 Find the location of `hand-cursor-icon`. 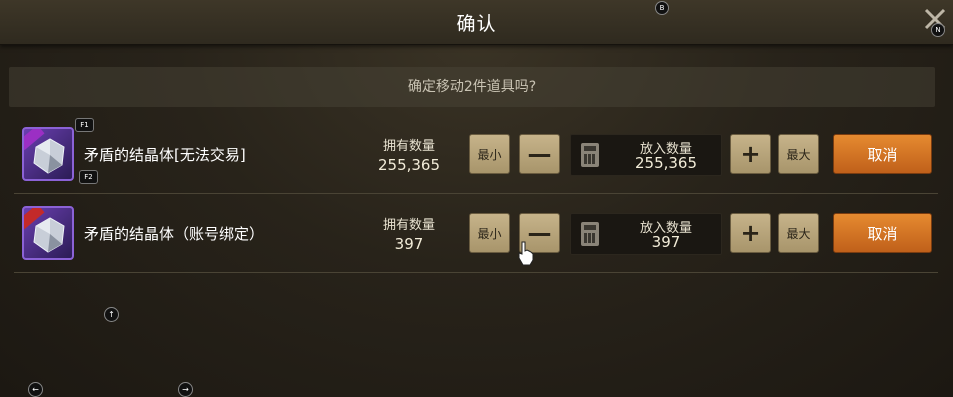

hand-cursor-icon is located at coordinates (526, 253).